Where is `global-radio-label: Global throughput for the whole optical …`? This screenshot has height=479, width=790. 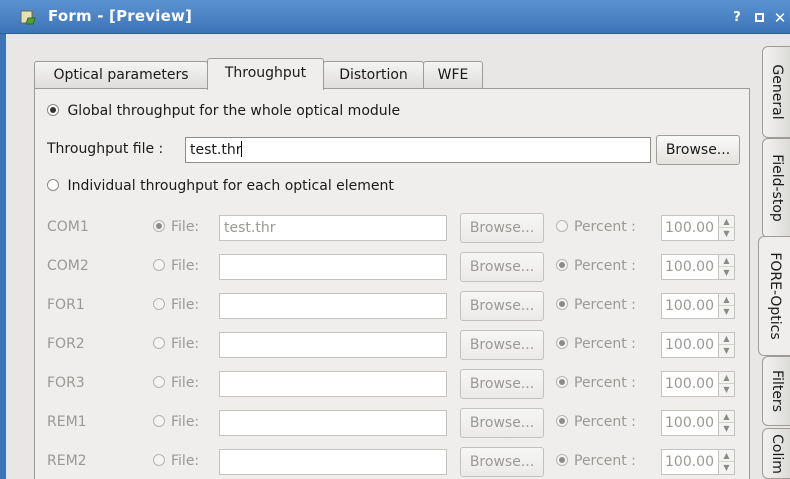 global-radio-label: Global throughput for the whole optical … is located at coordinates (234, 111).